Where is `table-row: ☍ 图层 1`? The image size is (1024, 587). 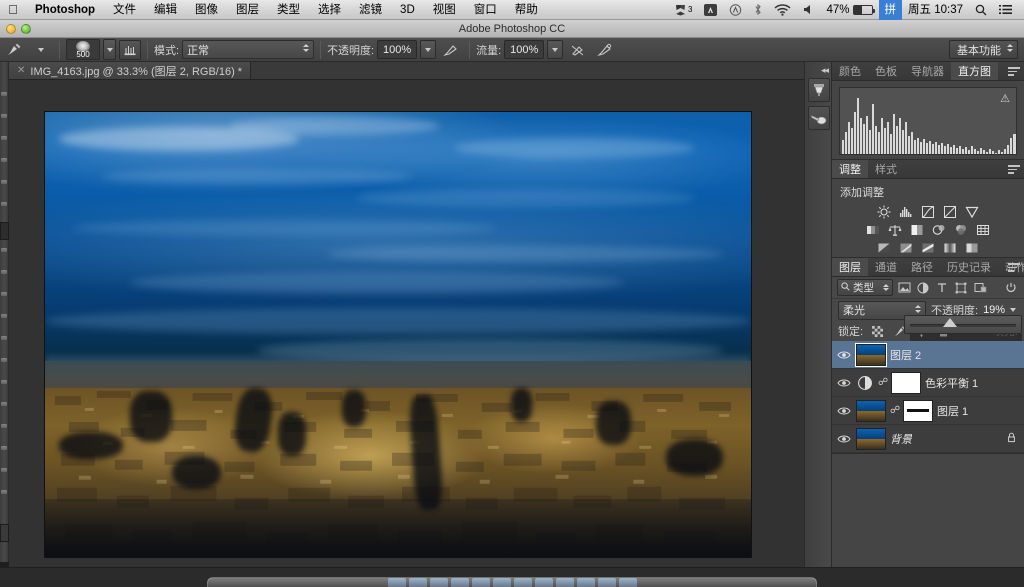
table-row: ☍ 图层 1 is located at coordinates (928, 411).